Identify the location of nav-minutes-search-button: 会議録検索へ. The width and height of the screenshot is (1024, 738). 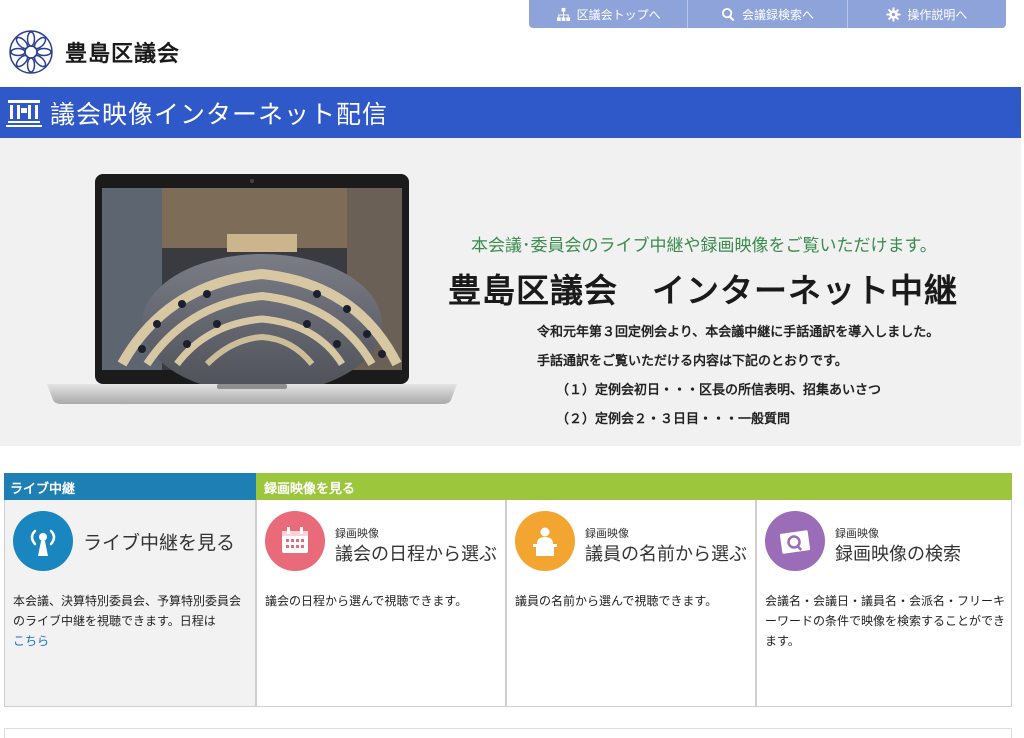
(768, 14).